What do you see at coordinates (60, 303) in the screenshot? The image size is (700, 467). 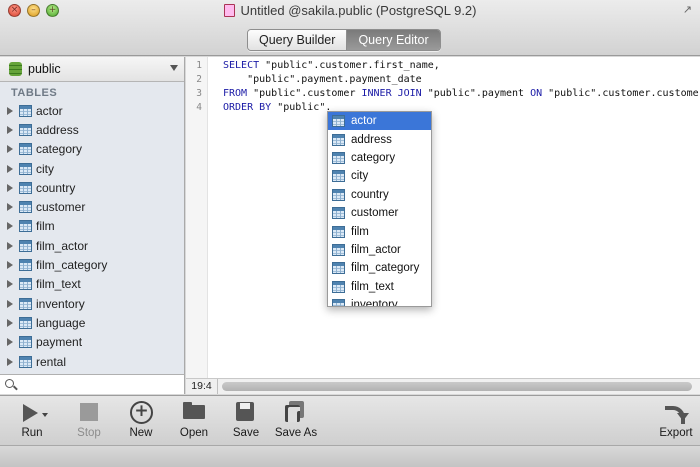 I see `table-name: inventory` at bounding box center [60, 303].